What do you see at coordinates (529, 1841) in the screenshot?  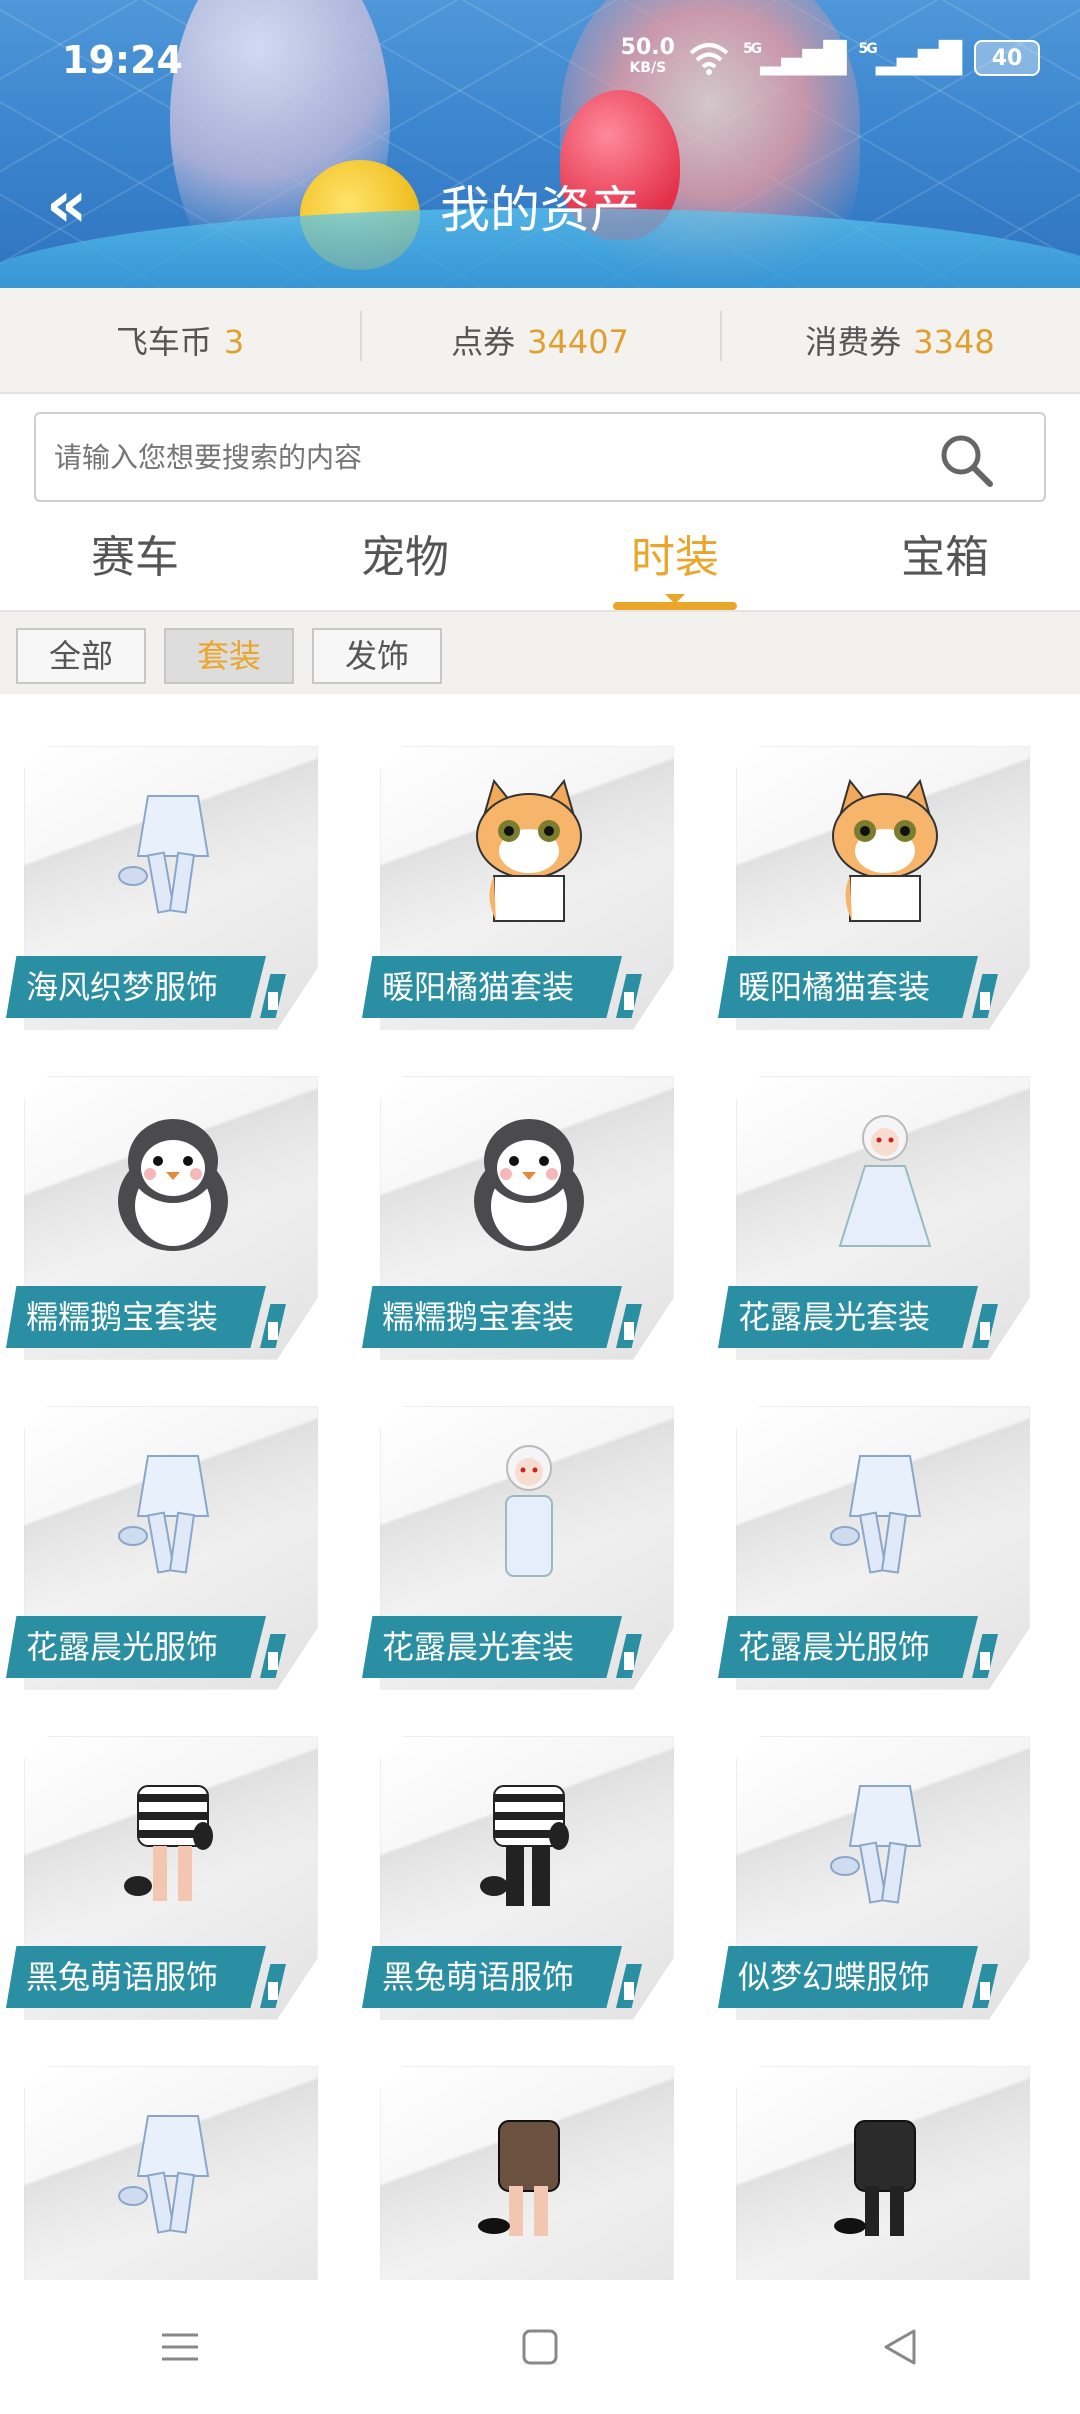 I see `outfit-striped-pants-image` at bounding box center [529, 1841].